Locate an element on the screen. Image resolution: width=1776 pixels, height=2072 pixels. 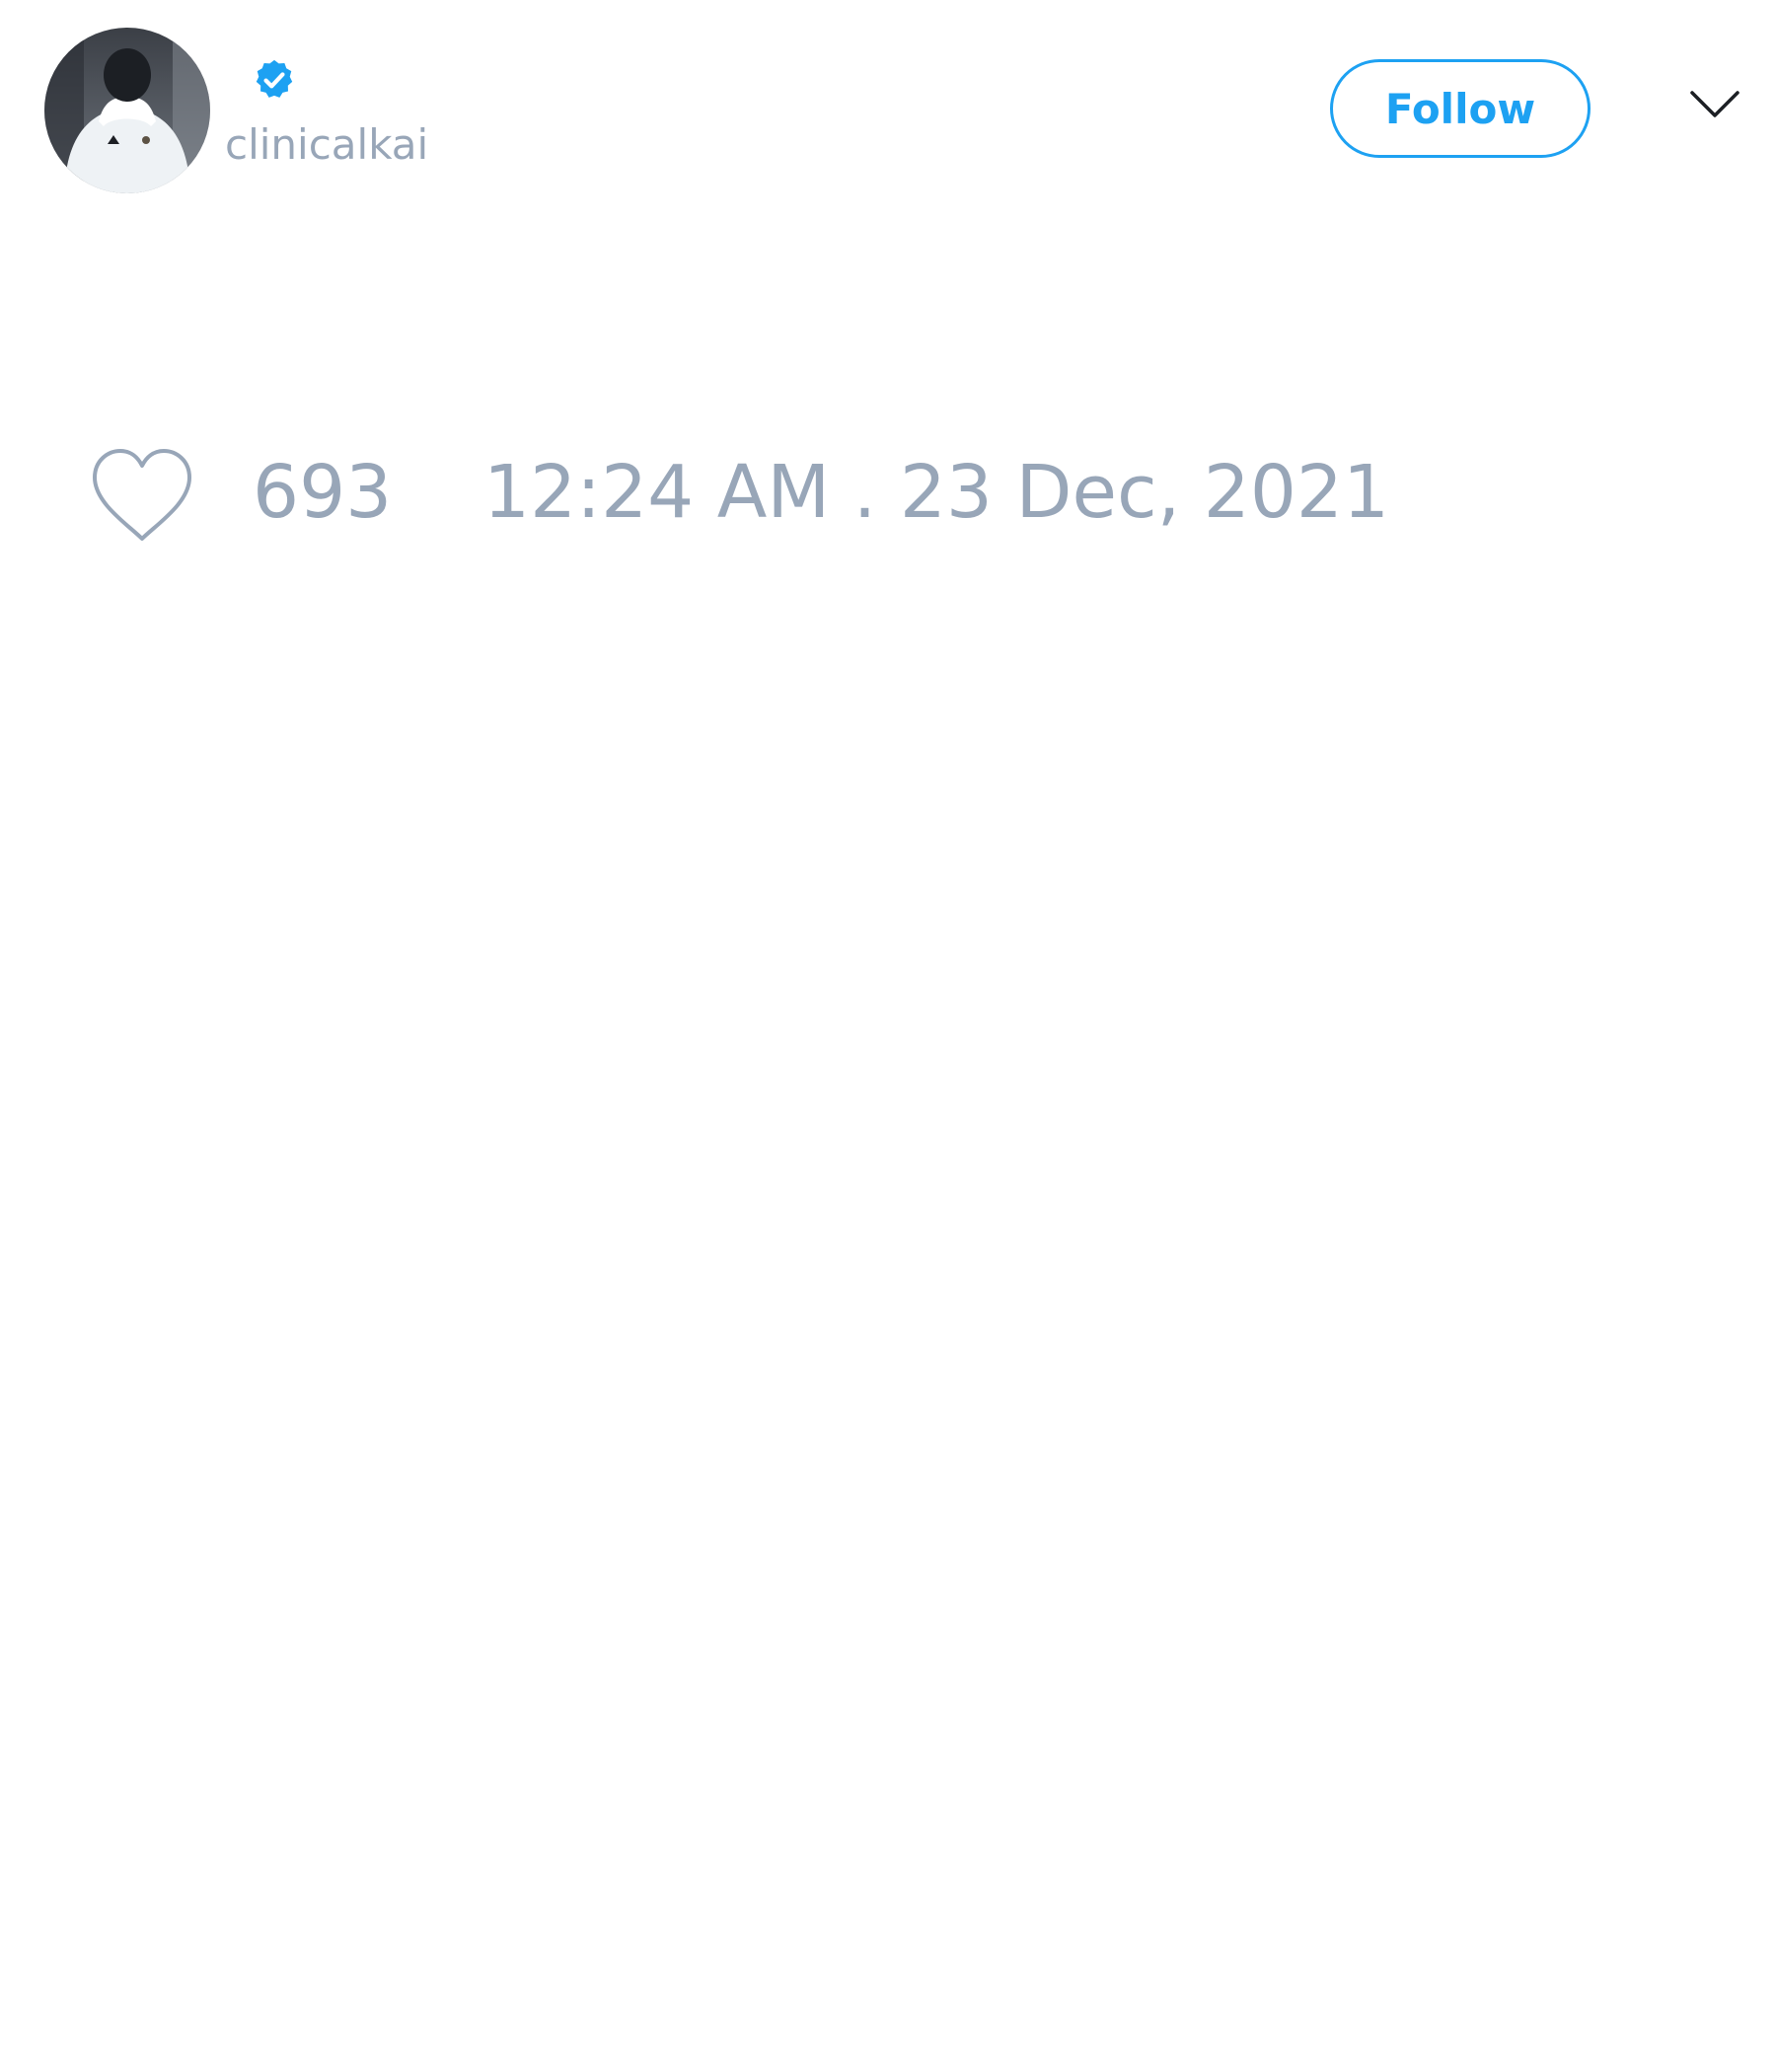
avatar-image is located at coordinates (127, 111).